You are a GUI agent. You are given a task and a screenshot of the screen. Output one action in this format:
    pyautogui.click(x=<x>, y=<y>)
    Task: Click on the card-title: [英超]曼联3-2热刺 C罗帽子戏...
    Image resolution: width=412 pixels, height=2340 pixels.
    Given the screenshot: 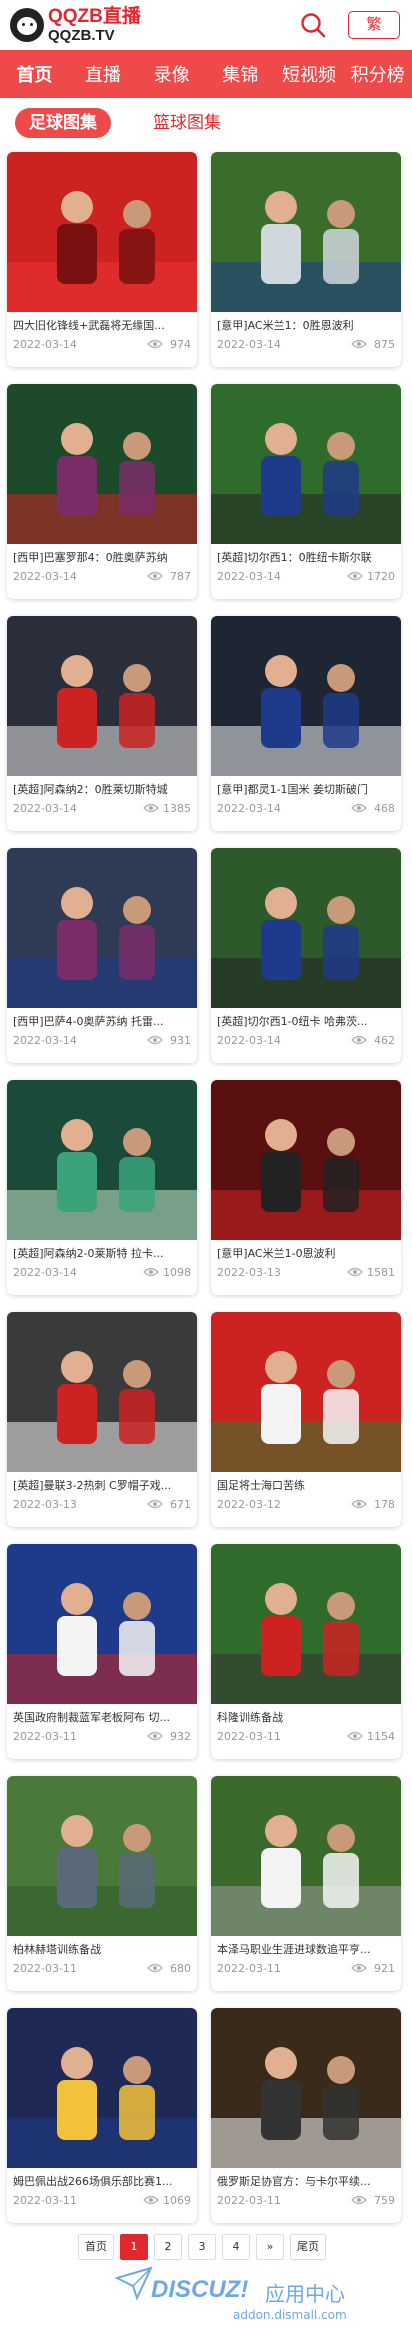 What is the action you would take?
    pyautogui.click(x=102, y=1483)
    